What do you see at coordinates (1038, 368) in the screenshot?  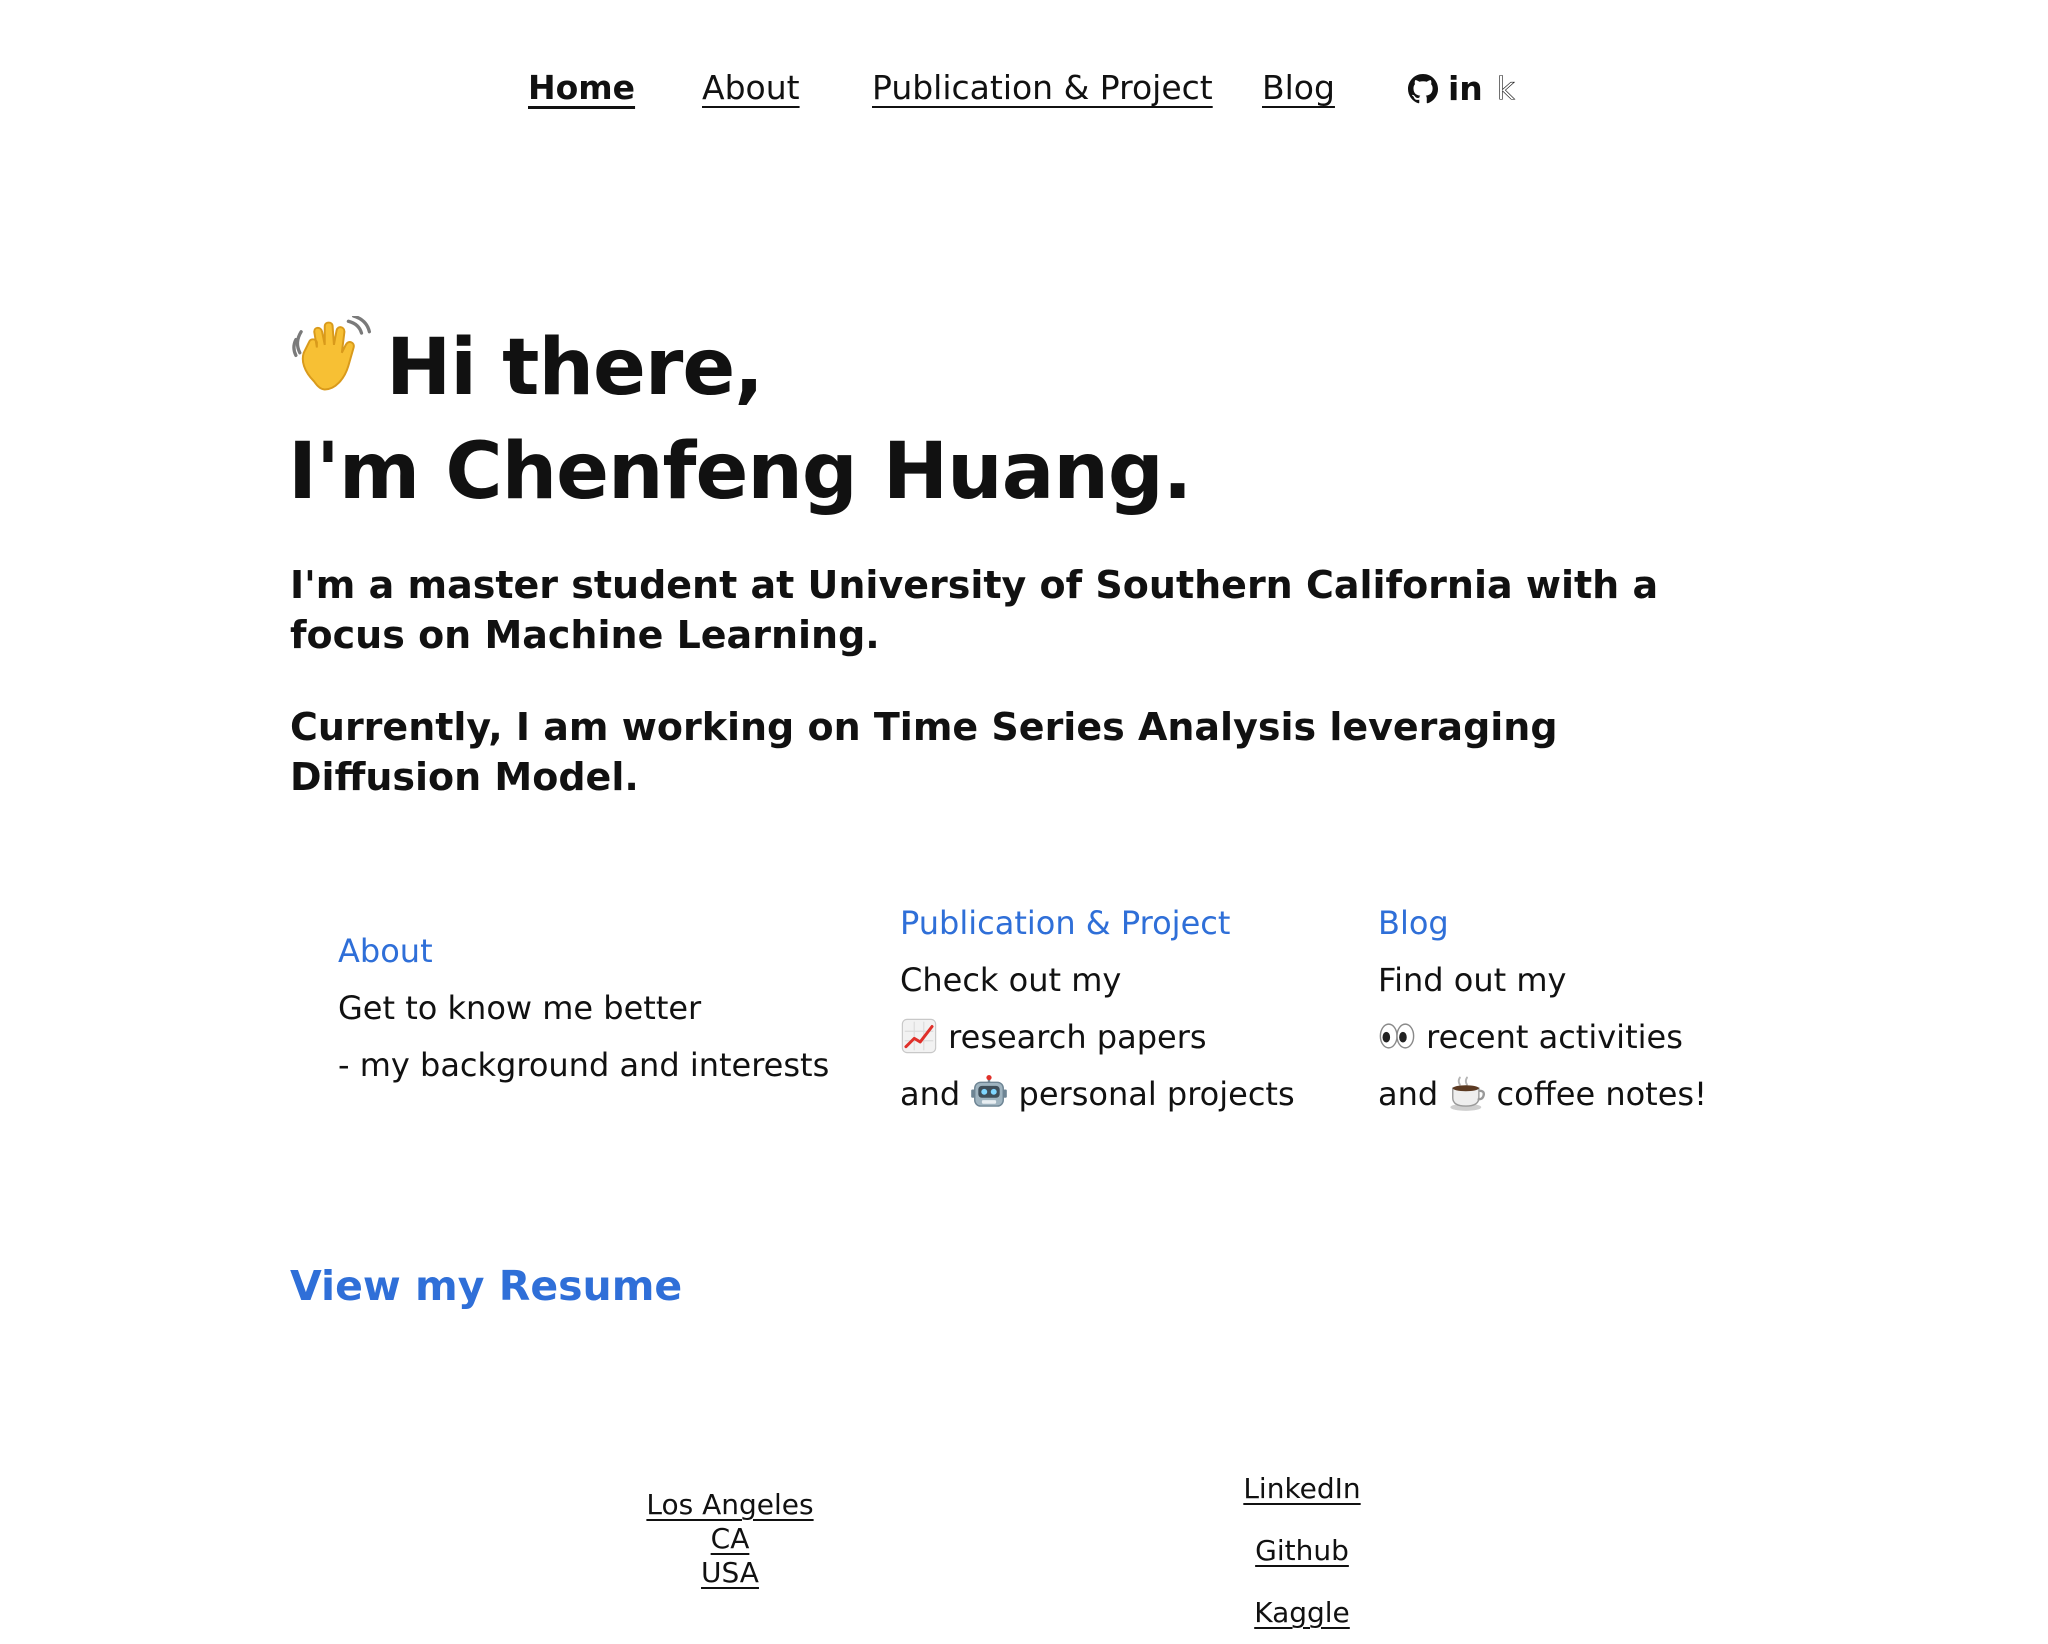 I see `hero-greeting: Hi there,` at bounding box center [1038, 368].